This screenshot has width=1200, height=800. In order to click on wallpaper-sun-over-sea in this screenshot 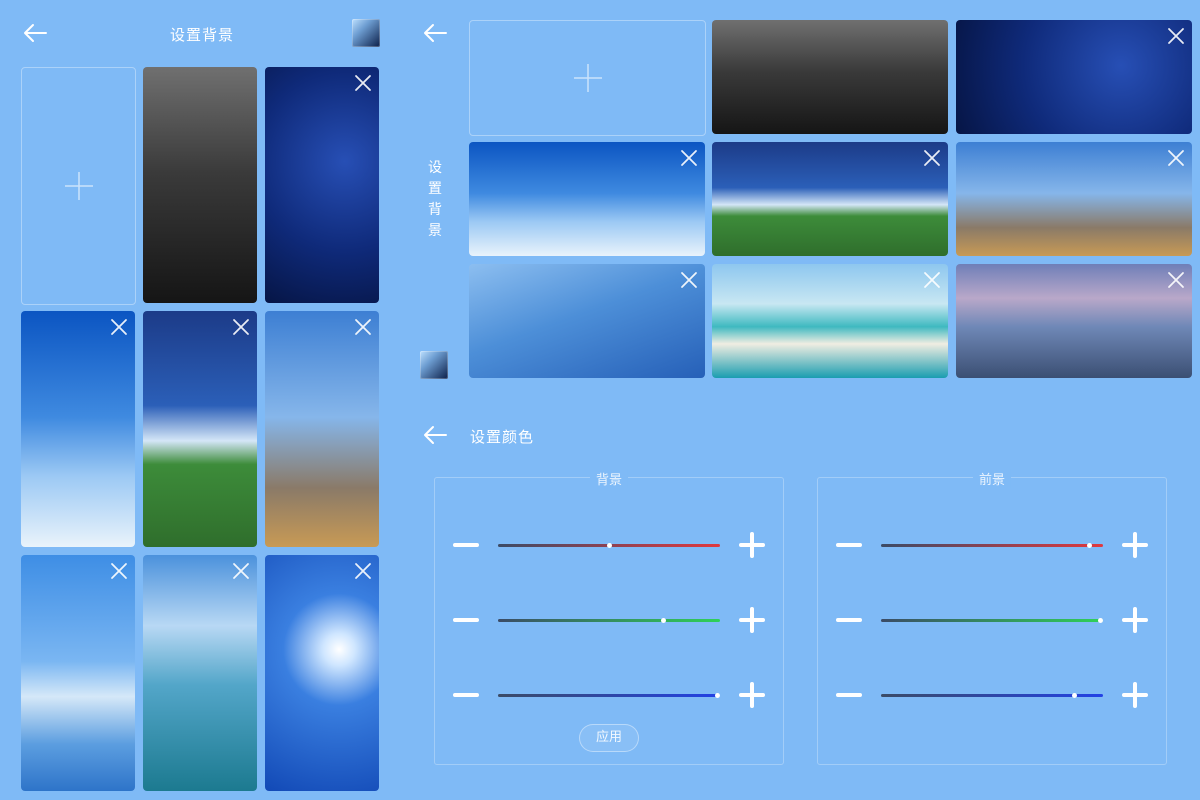, I will do `click(200, 673)`.